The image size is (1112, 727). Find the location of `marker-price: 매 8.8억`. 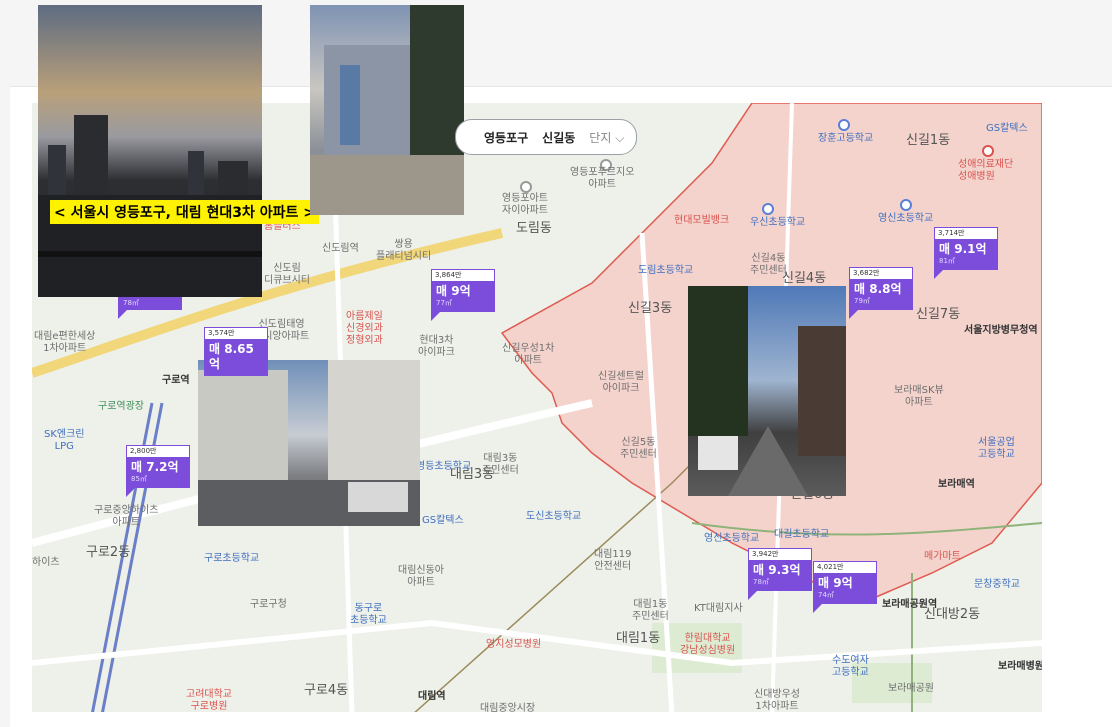

marker-price: 매 8.8억 is located at coordinates (878, 289).